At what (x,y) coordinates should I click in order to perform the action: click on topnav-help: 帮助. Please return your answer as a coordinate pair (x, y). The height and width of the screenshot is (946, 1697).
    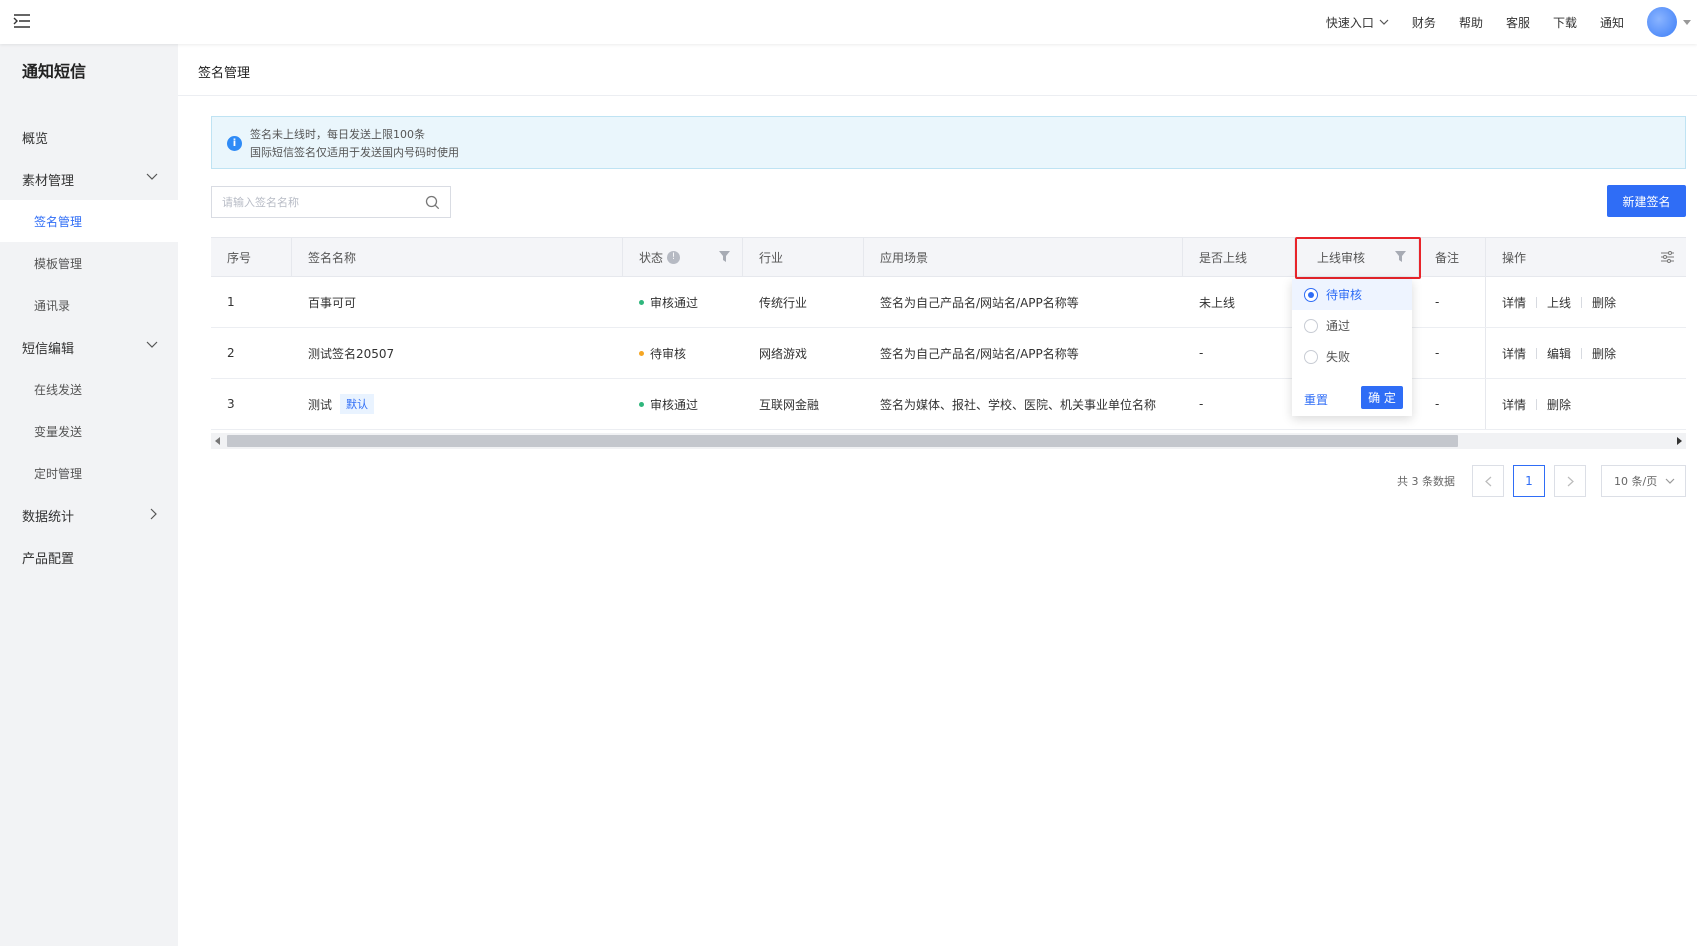
    Looking at the image, I should click on (1471, 22).